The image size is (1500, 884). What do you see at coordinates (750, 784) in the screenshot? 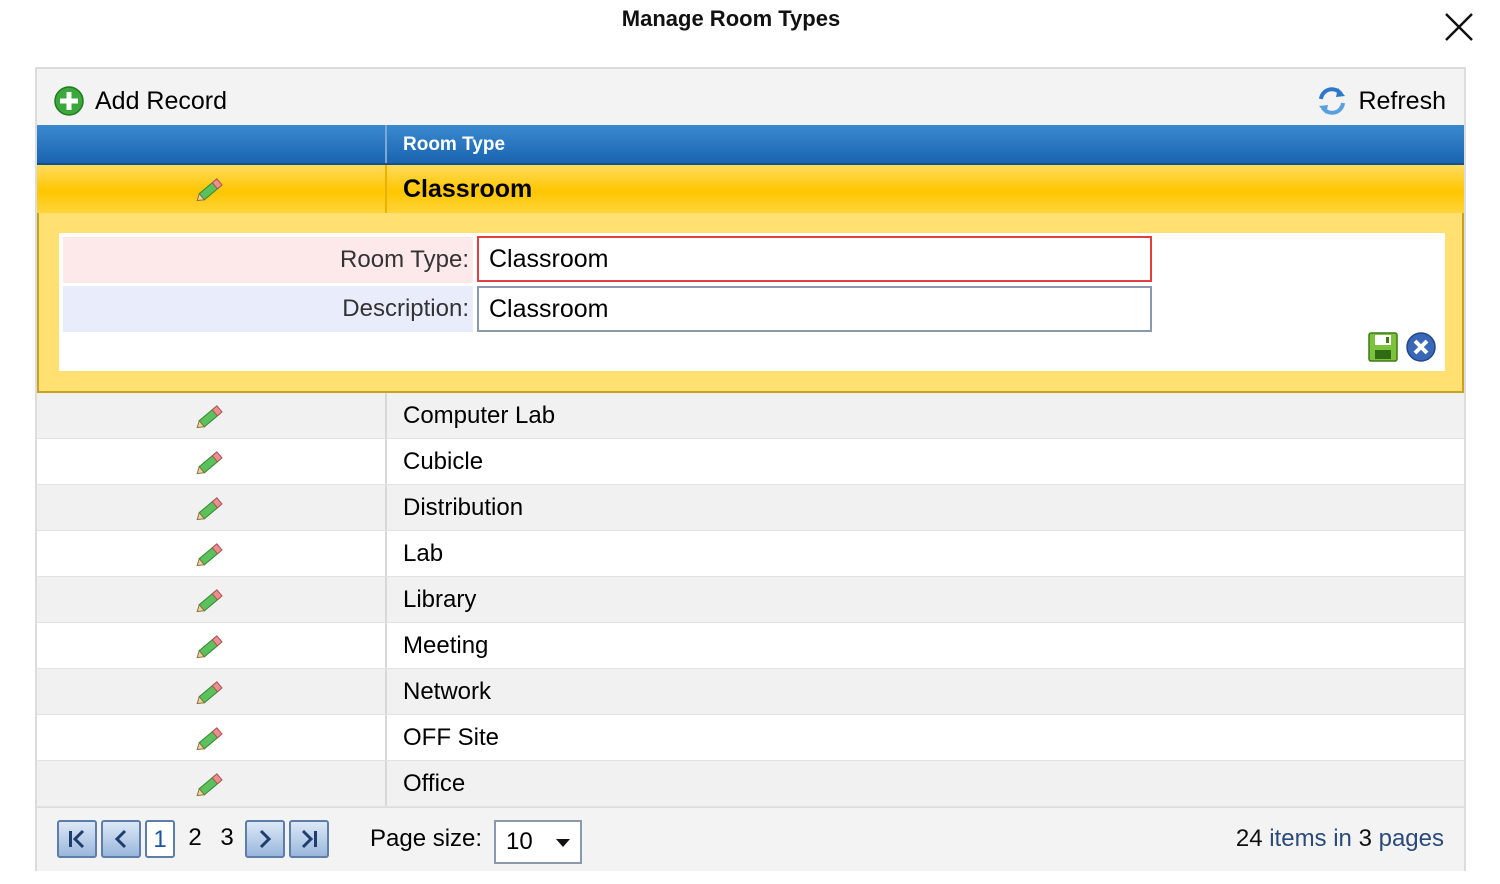
I see `table-row: Office` at bounding box center [750, 784].